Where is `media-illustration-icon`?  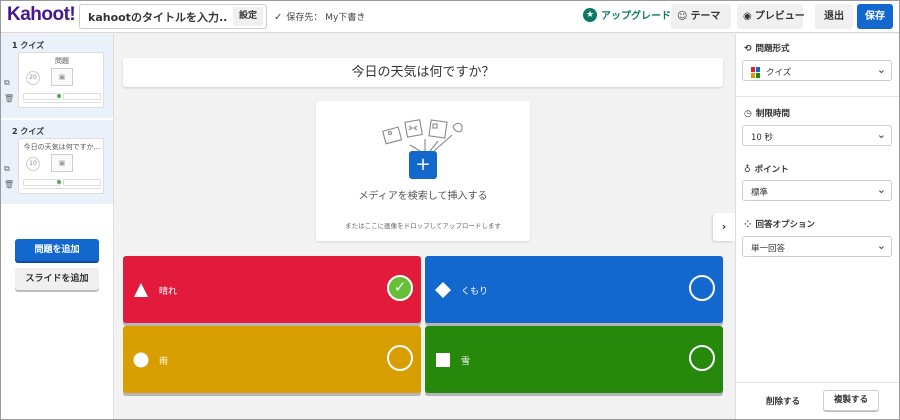
media-illustration-icon is located at coordinates (422, 135).